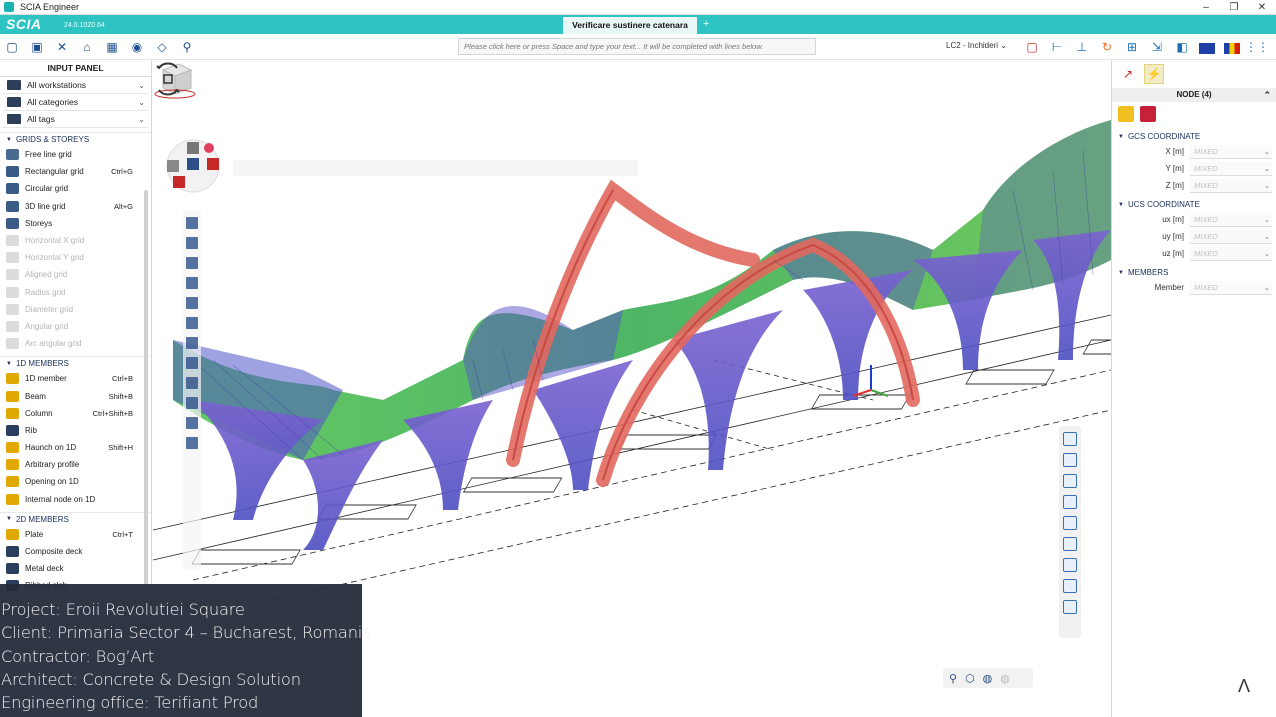 This screenshot has width=1276, height=717. Describe the element at coordinates (1157, 47) in the screenshot. I see `export-icon: ⇲` at that location.